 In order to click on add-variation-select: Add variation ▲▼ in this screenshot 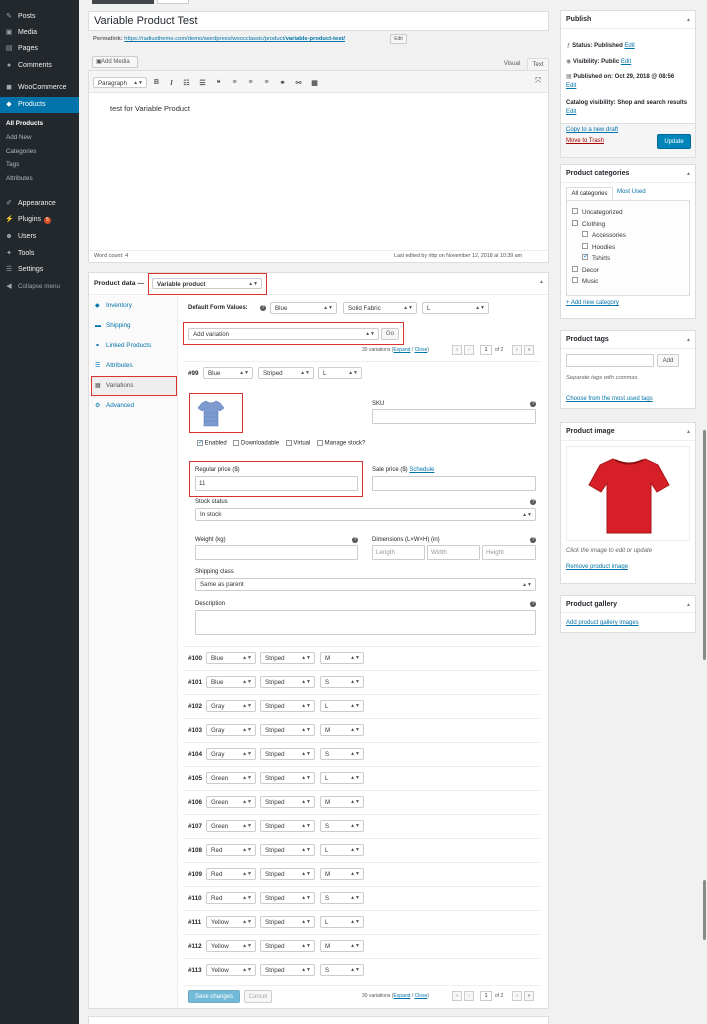, I will do `click(283, 334)`.